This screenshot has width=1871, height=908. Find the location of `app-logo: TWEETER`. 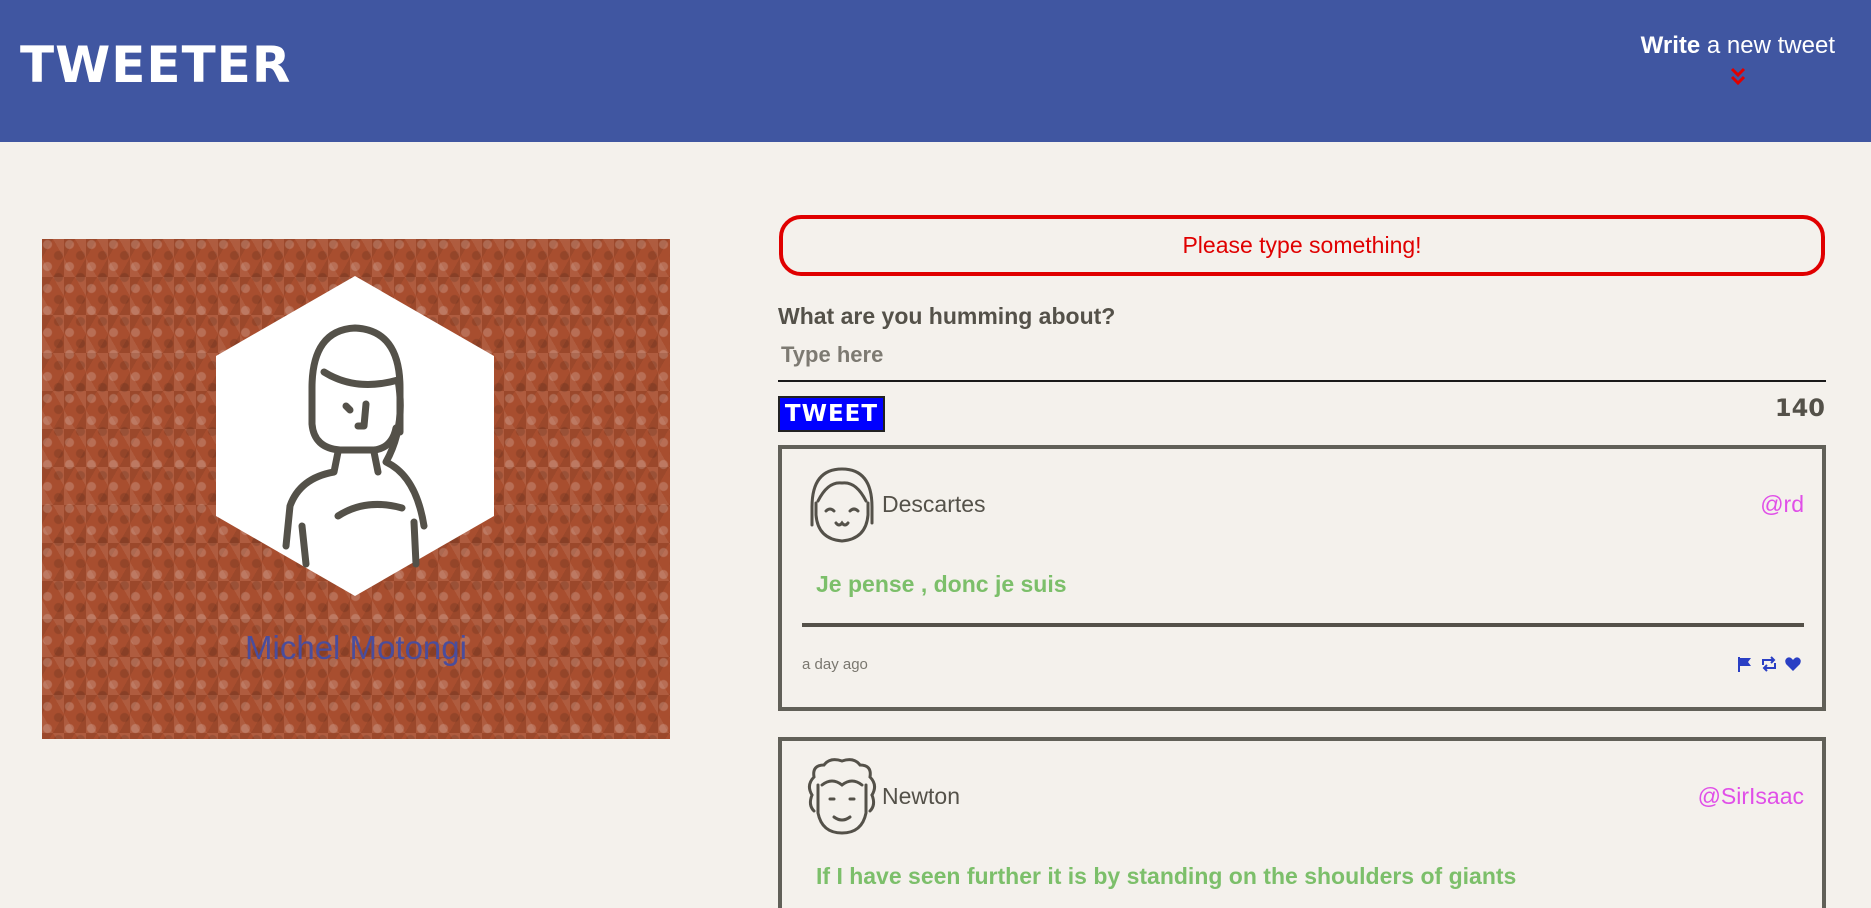

app-logo: TWEETER is located at coordinates (155, 65).